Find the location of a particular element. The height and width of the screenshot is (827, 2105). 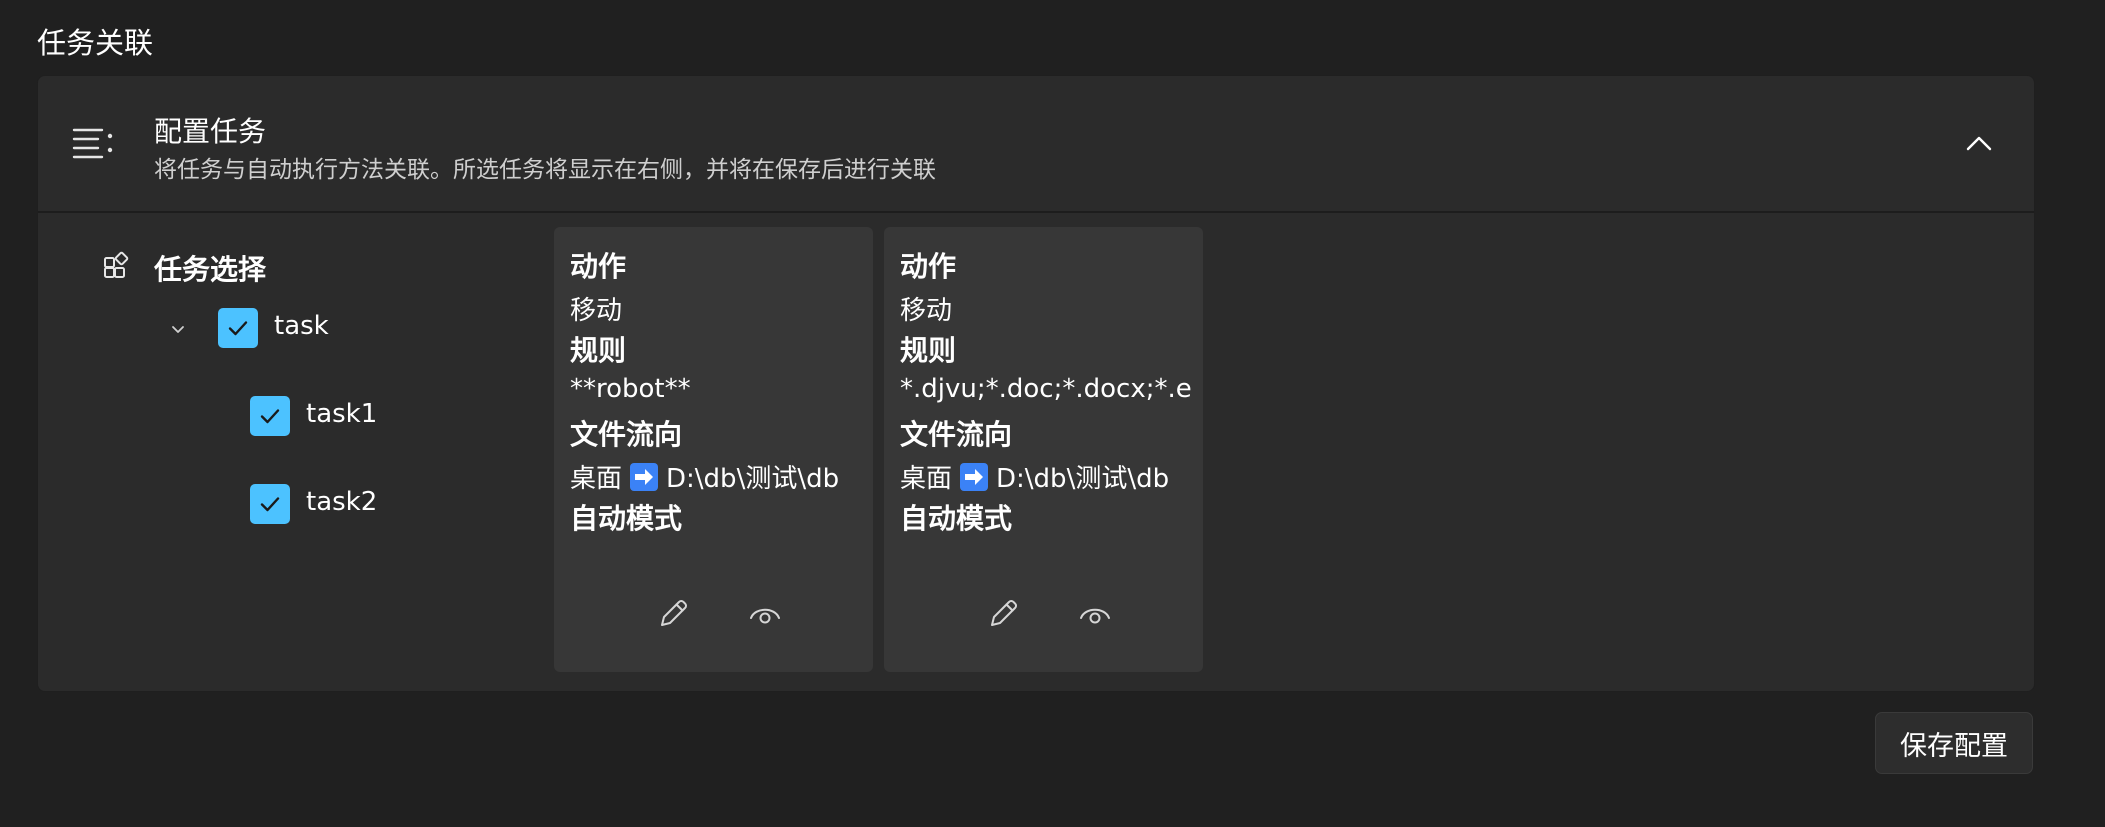

rule-value: **robot** is located at coordinates (630, 389).